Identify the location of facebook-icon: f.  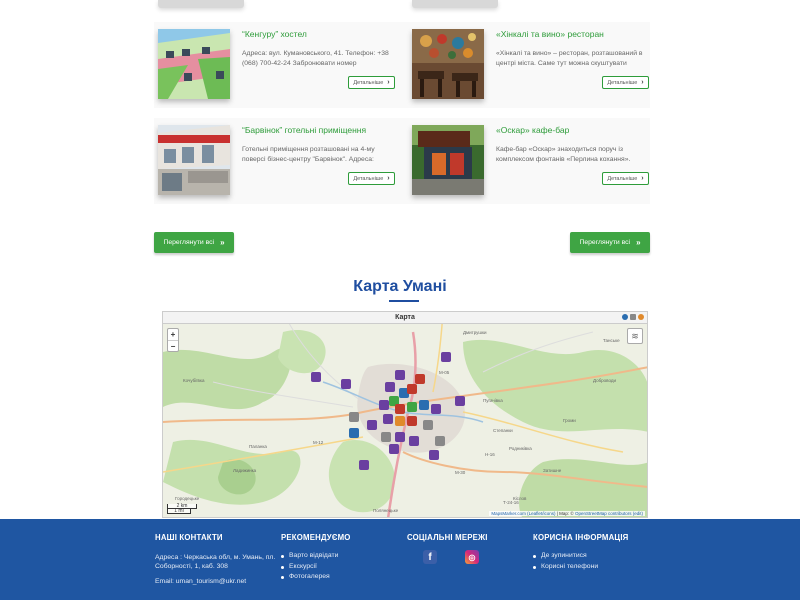
(430, 557).